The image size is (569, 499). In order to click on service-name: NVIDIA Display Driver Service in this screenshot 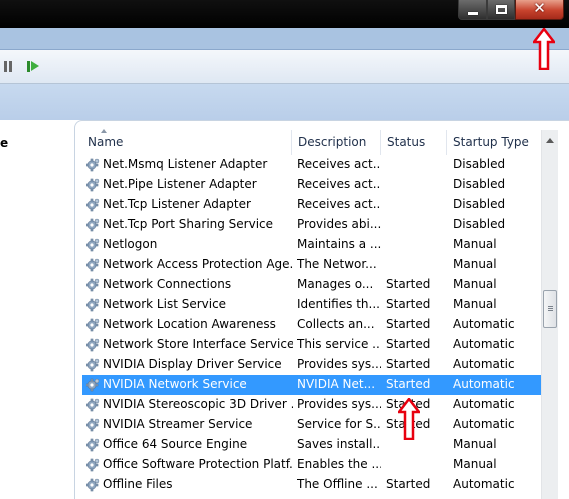, I will do `click(192, 364)`.